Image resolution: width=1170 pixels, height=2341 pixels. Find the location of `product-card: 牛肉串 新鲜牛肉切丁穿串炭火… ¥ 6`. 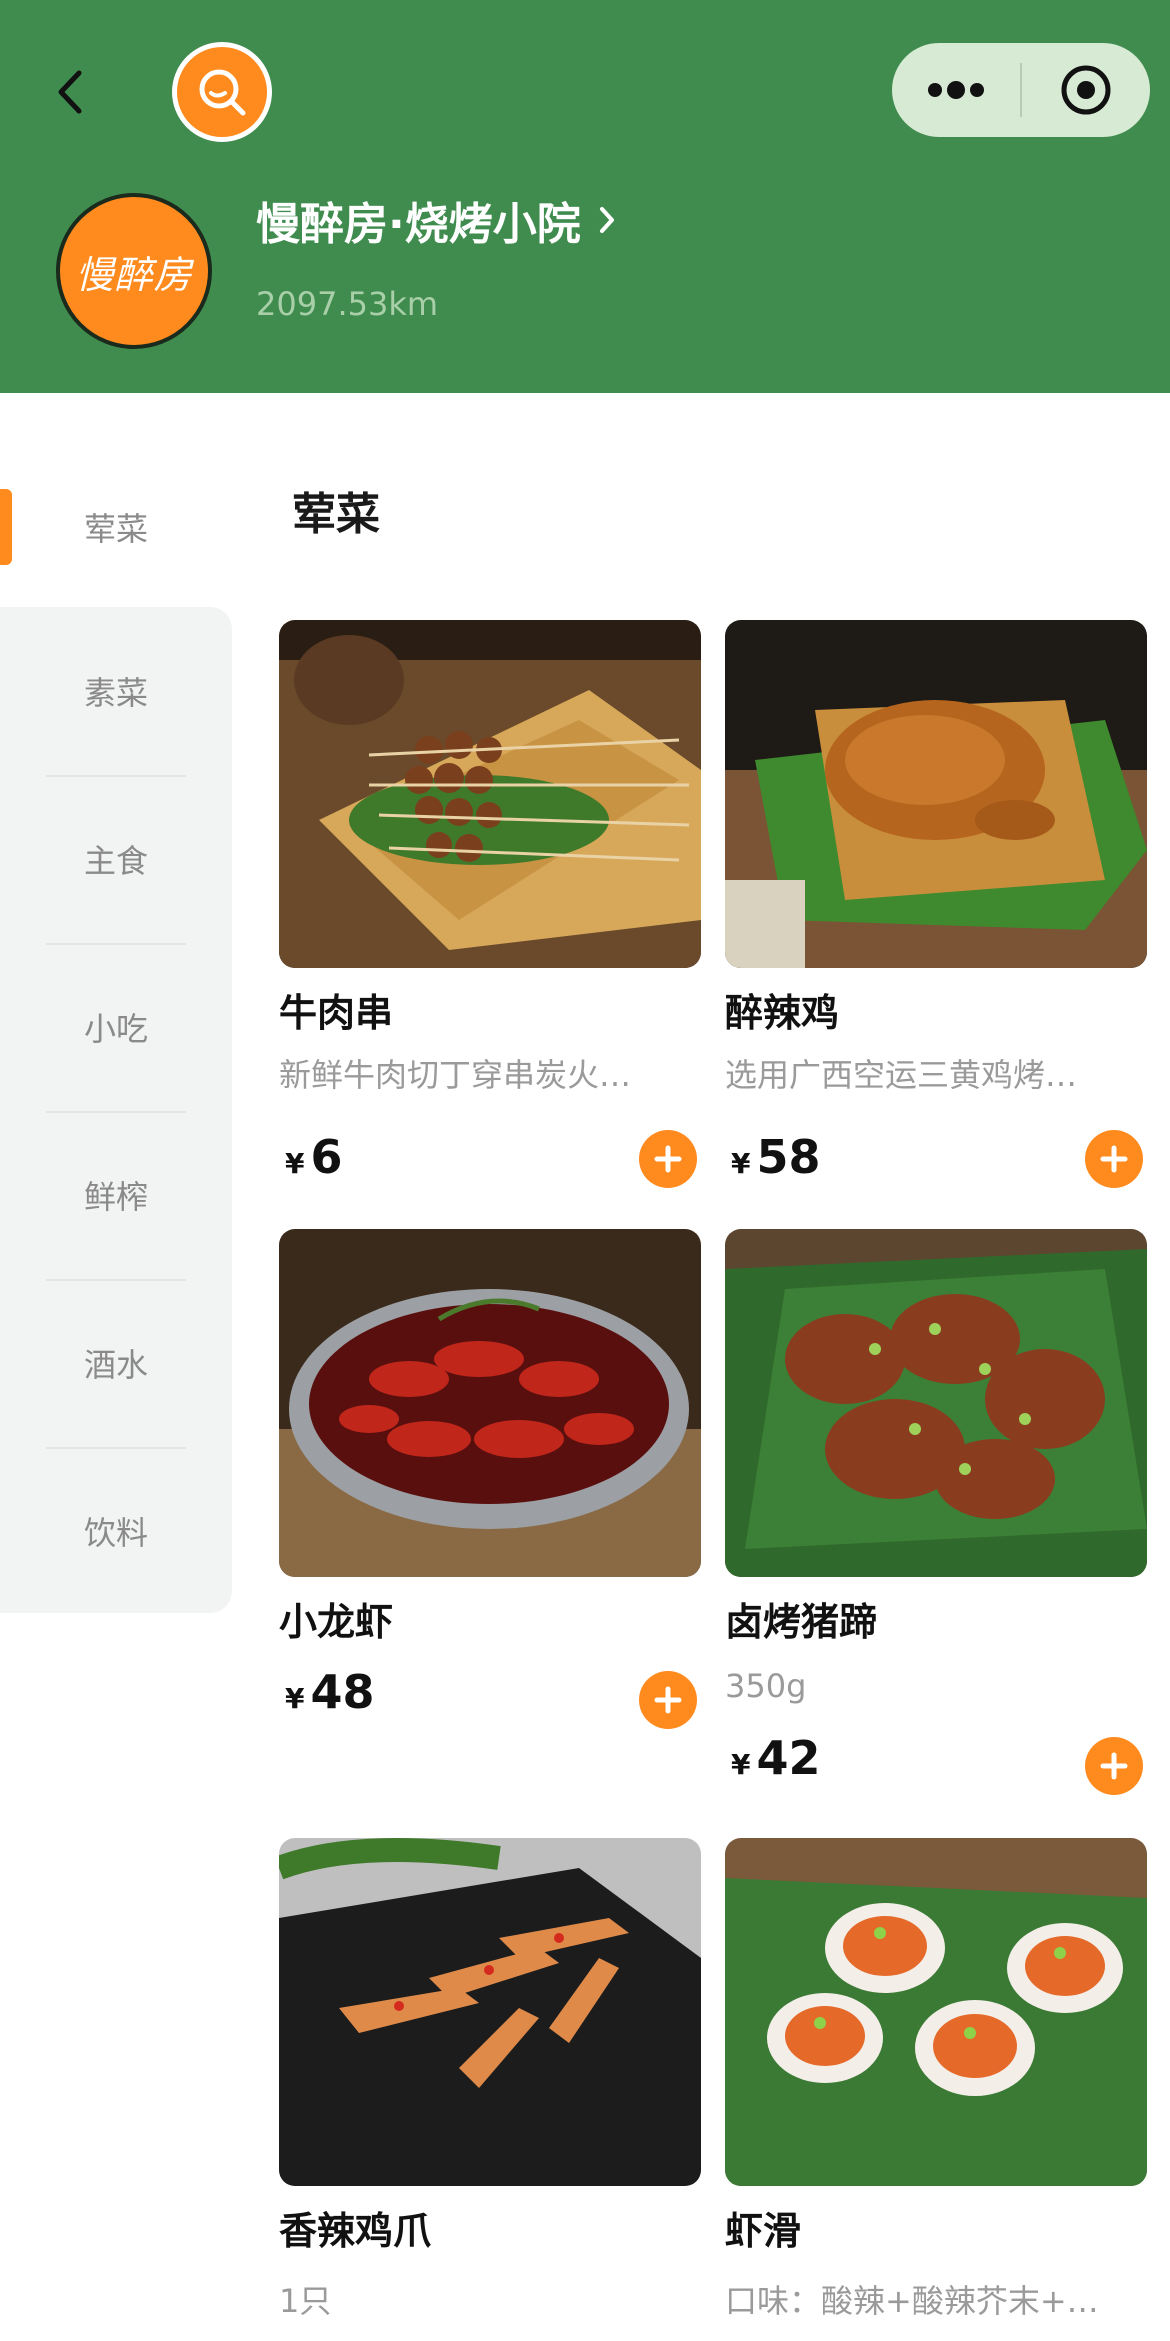

product-card: 牛肉串 新鲜牛肉切丁穿串炭火… ¥ 6 is located at coordinates (490, 904).